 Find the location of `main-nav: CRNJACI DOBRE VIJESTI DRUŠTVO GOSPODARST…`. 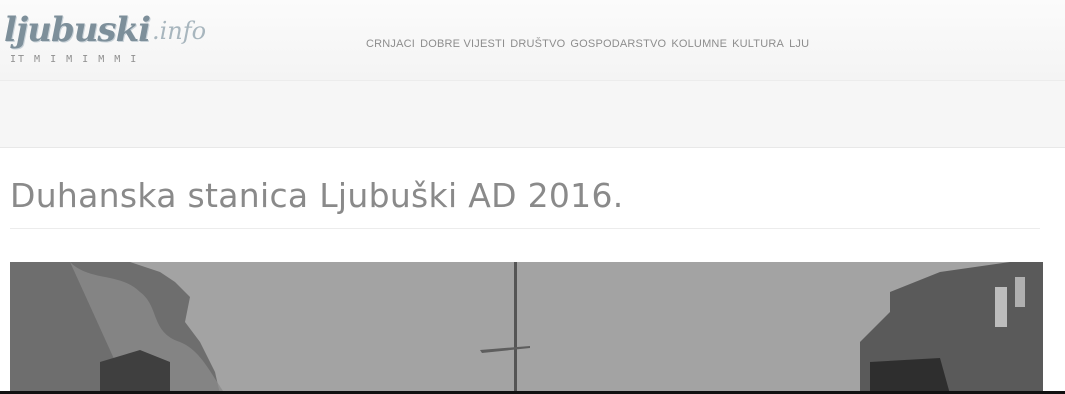

main-nav: CRNJACI DOBRE VIJESTI DRUŠTVO GOSPODARST… is located at coordinates (590, 44).